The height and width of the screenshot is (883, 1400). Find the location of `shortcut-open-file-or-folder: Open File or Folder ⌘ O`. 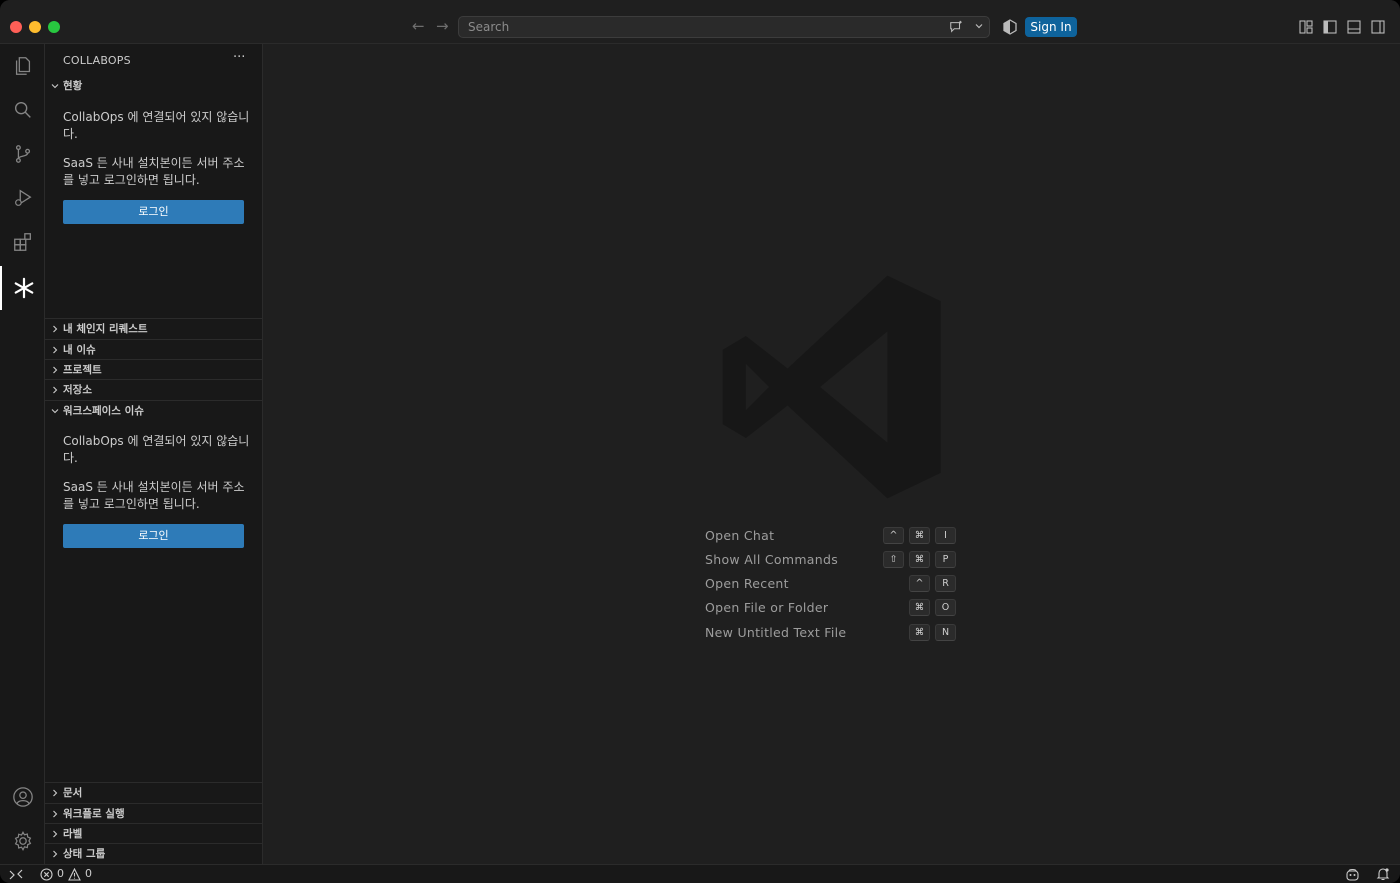

shortcut-open-file-or-folder: Open File or Folder ⌘ O is located at coordinates (832, 608).